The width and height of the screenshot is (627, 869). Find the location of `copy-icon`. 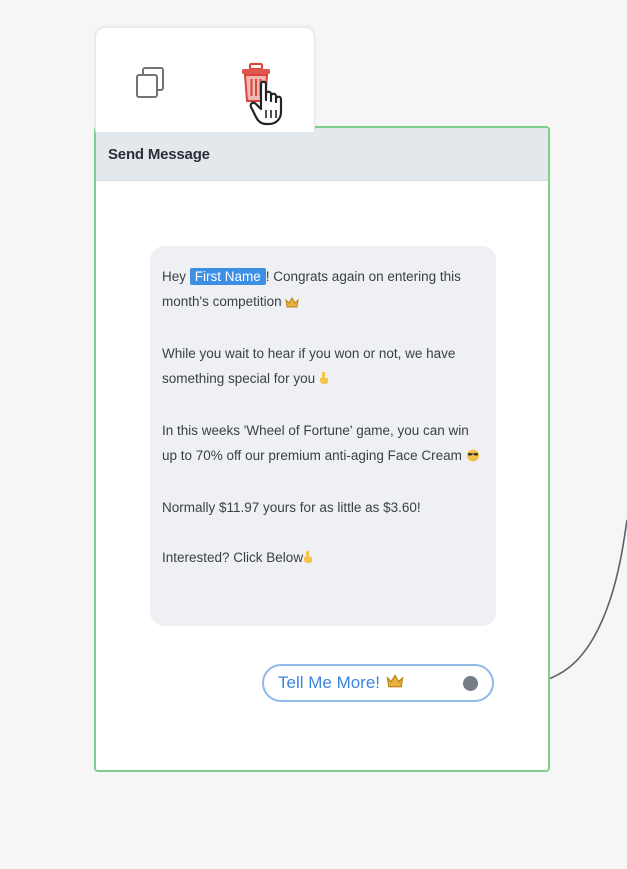

copy-icon is located at coordinates (150, 82).